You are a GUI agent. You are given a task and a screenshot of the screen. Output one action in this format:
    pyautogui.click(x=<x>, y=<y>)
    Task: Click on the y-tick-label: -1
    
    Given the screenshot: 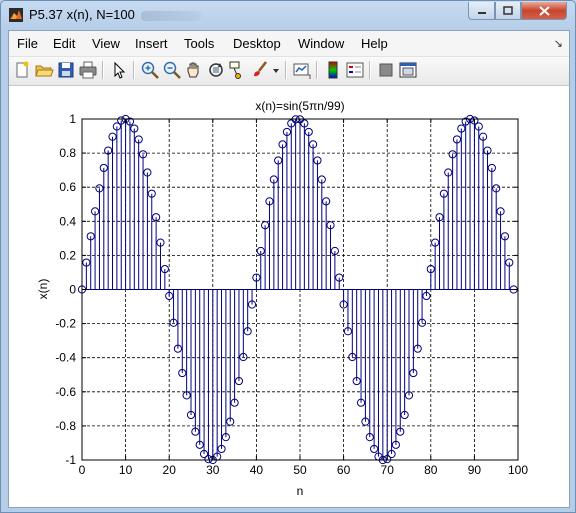 What is the action you would take?
    pyautogui.click(x=70, y=460)
    